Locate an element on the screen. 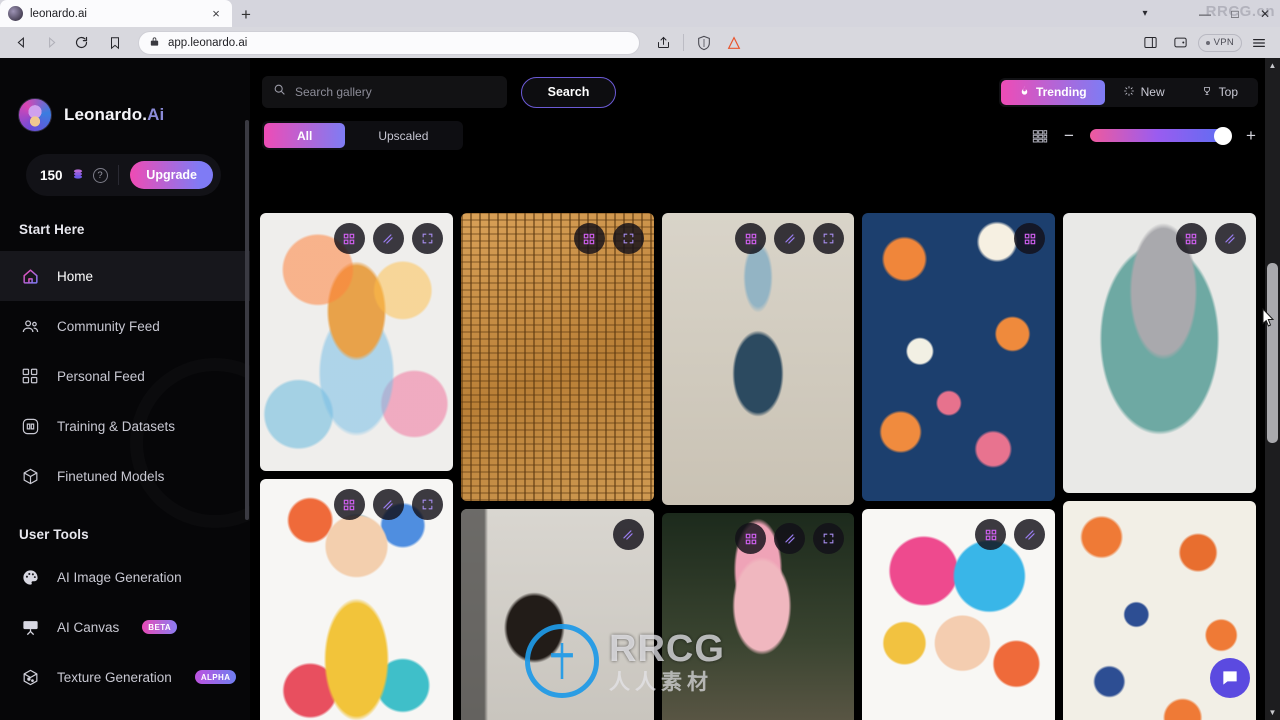 Image resolution: width=1280 pixels, height=720 pixels. search-input-wrapper is located at coordinates (384, 92).